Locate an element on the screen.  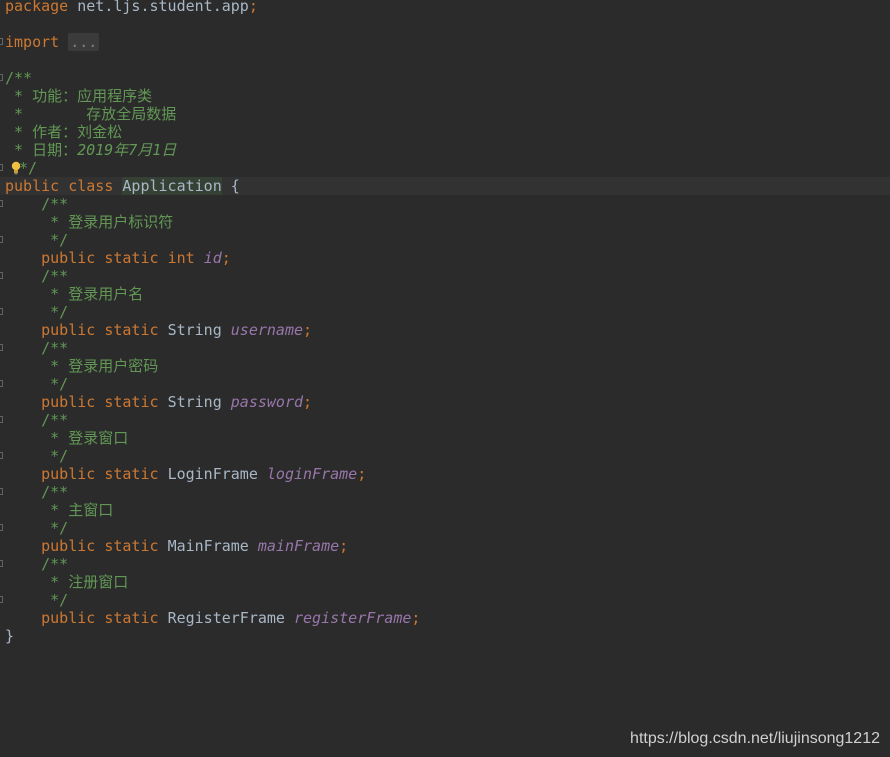
code-line-doc: * 注册窗口 is located at coordinates (445, 582).